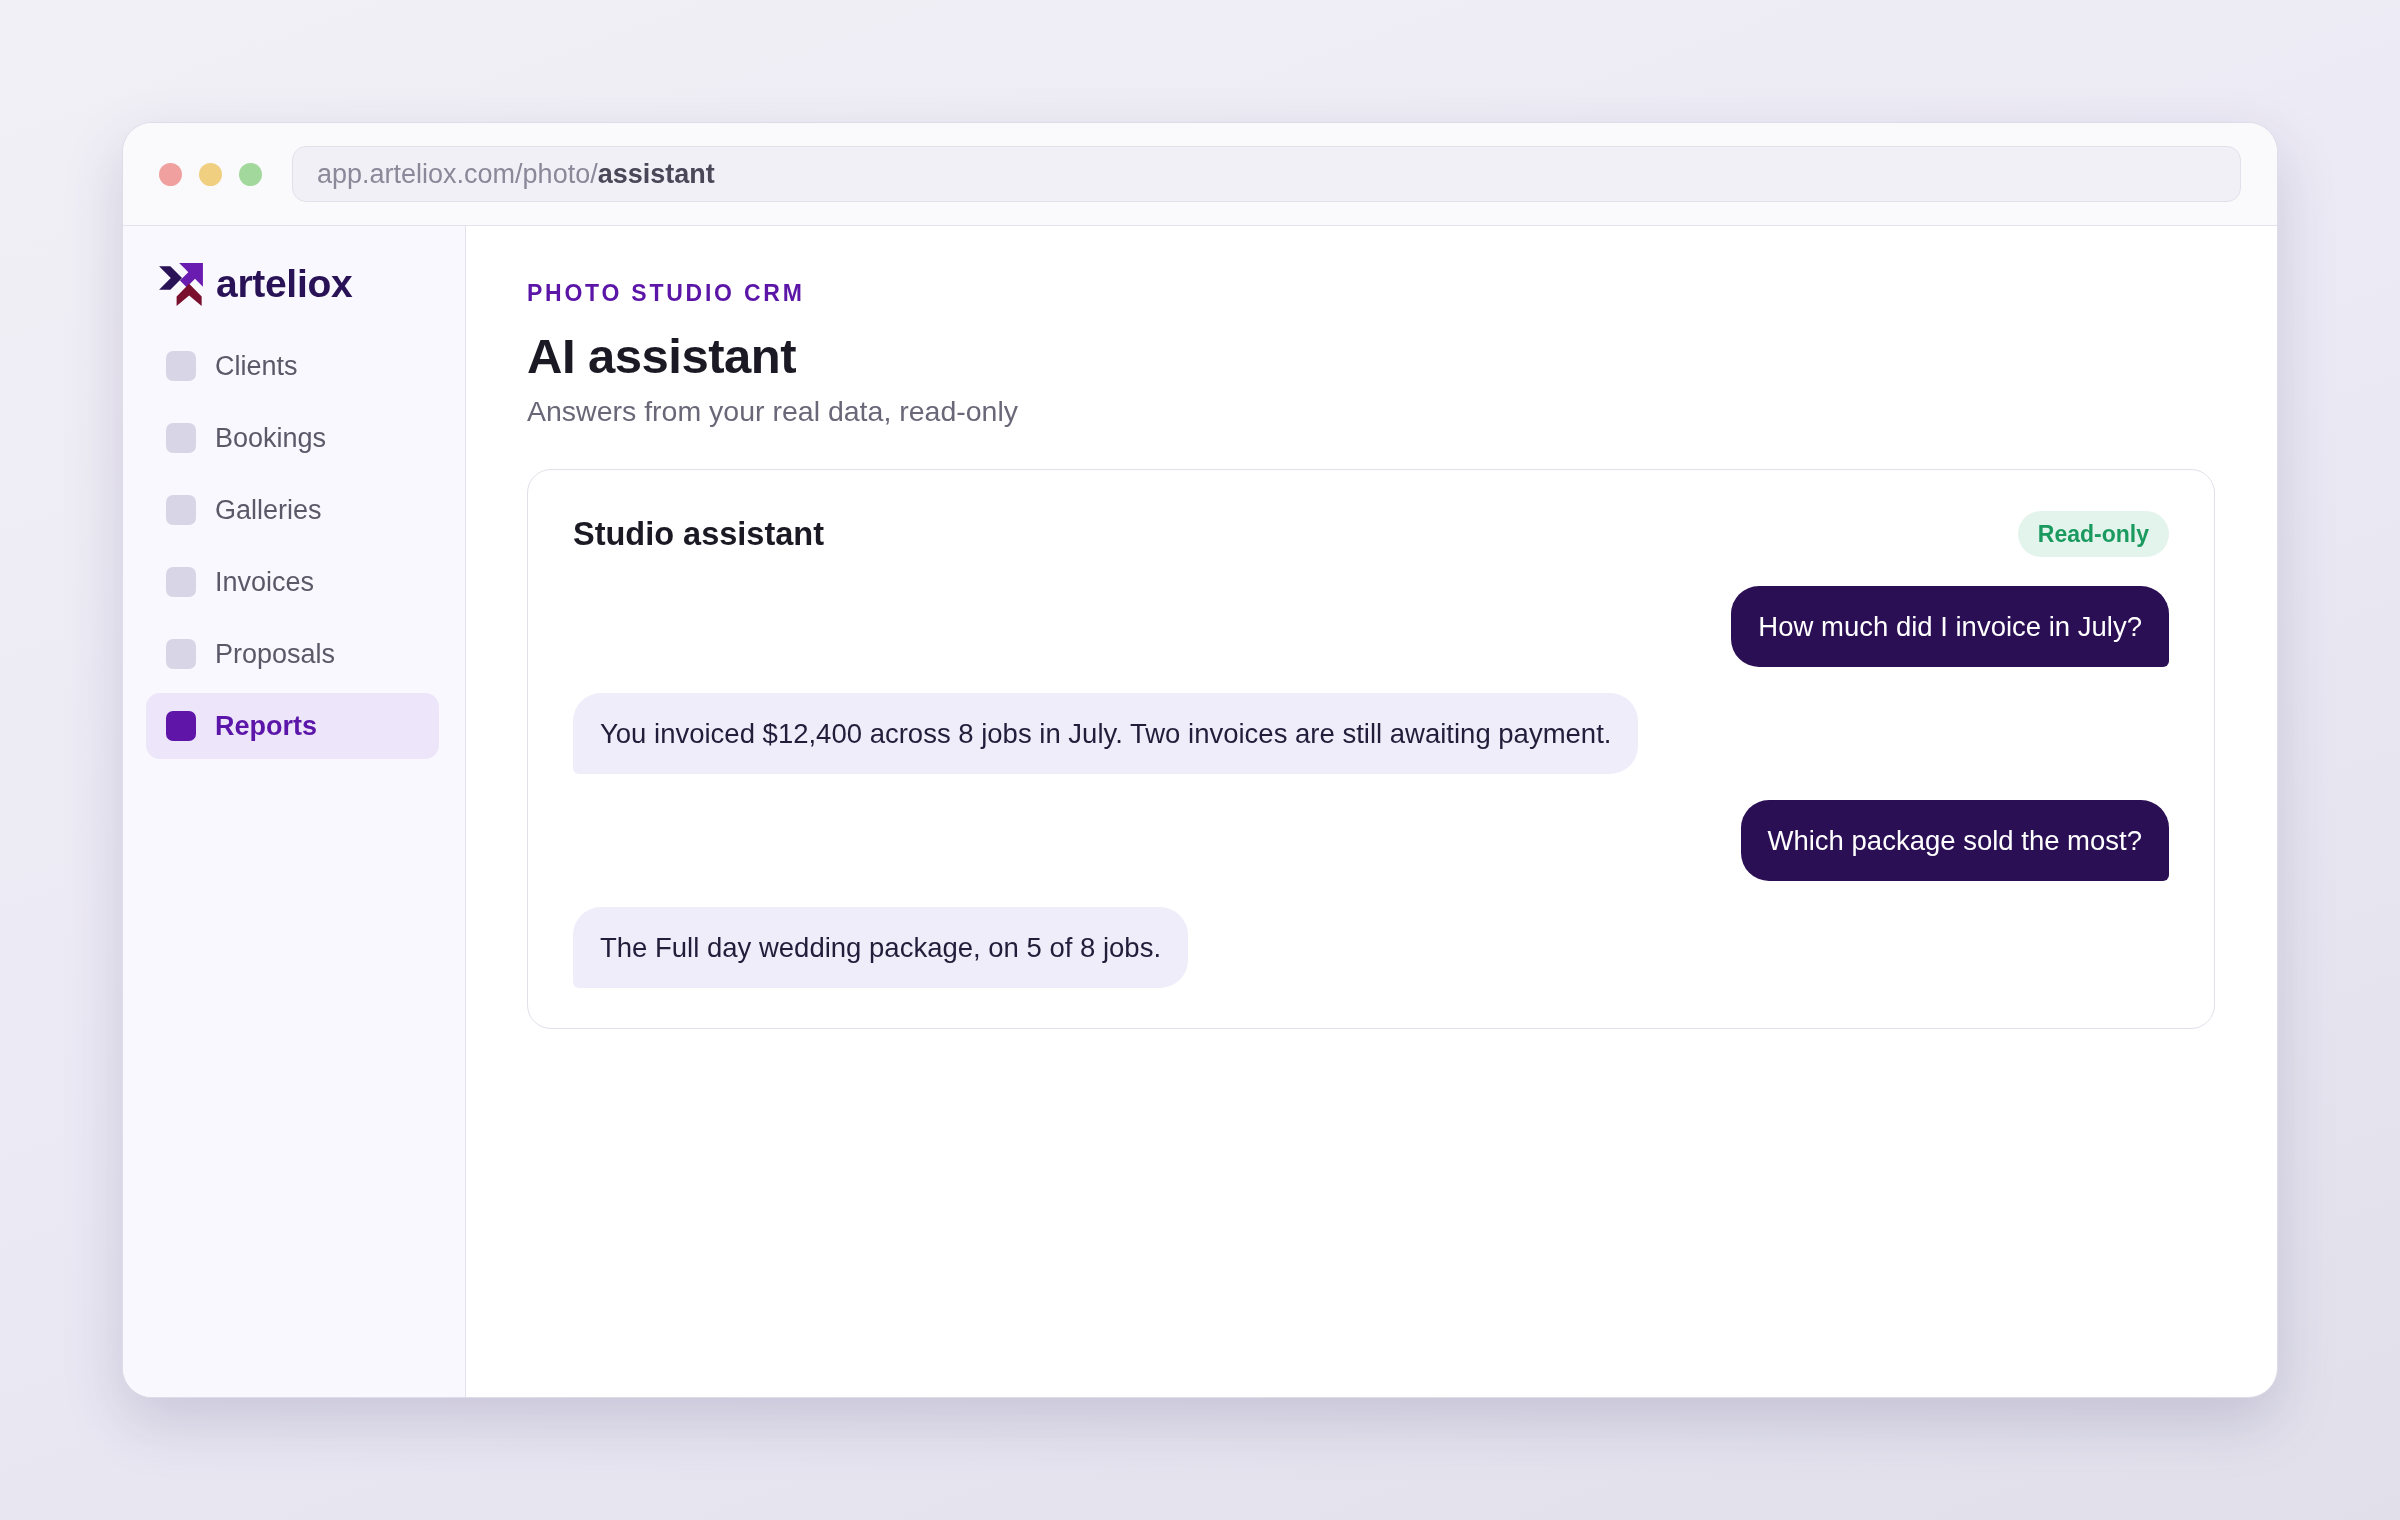  I want to click on user-message: Which package sold the most?, so click(1954, 840).